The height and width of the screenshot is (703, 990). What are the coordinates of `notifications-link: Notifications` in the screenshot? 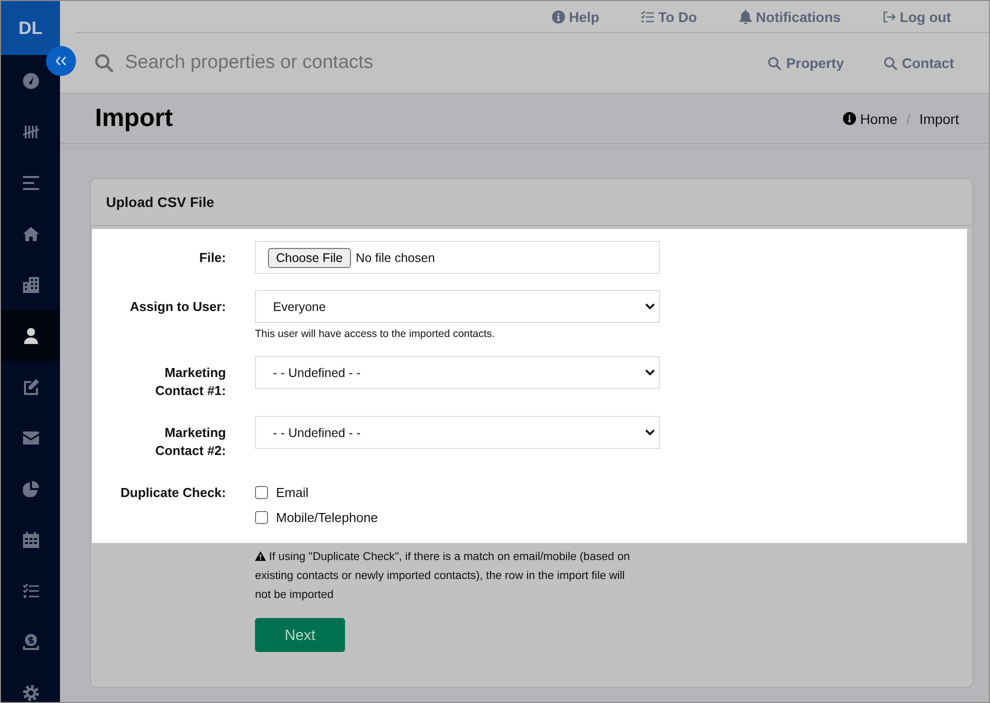 It's located at (789, 16).